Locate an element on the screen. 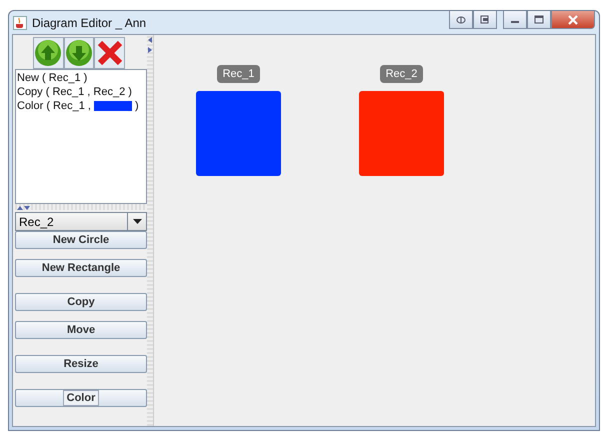 Image resolution: width=602 pixels, height=433 pixels. history-entry: New ( Rec_1 ) is located at coordinates (52, 78).